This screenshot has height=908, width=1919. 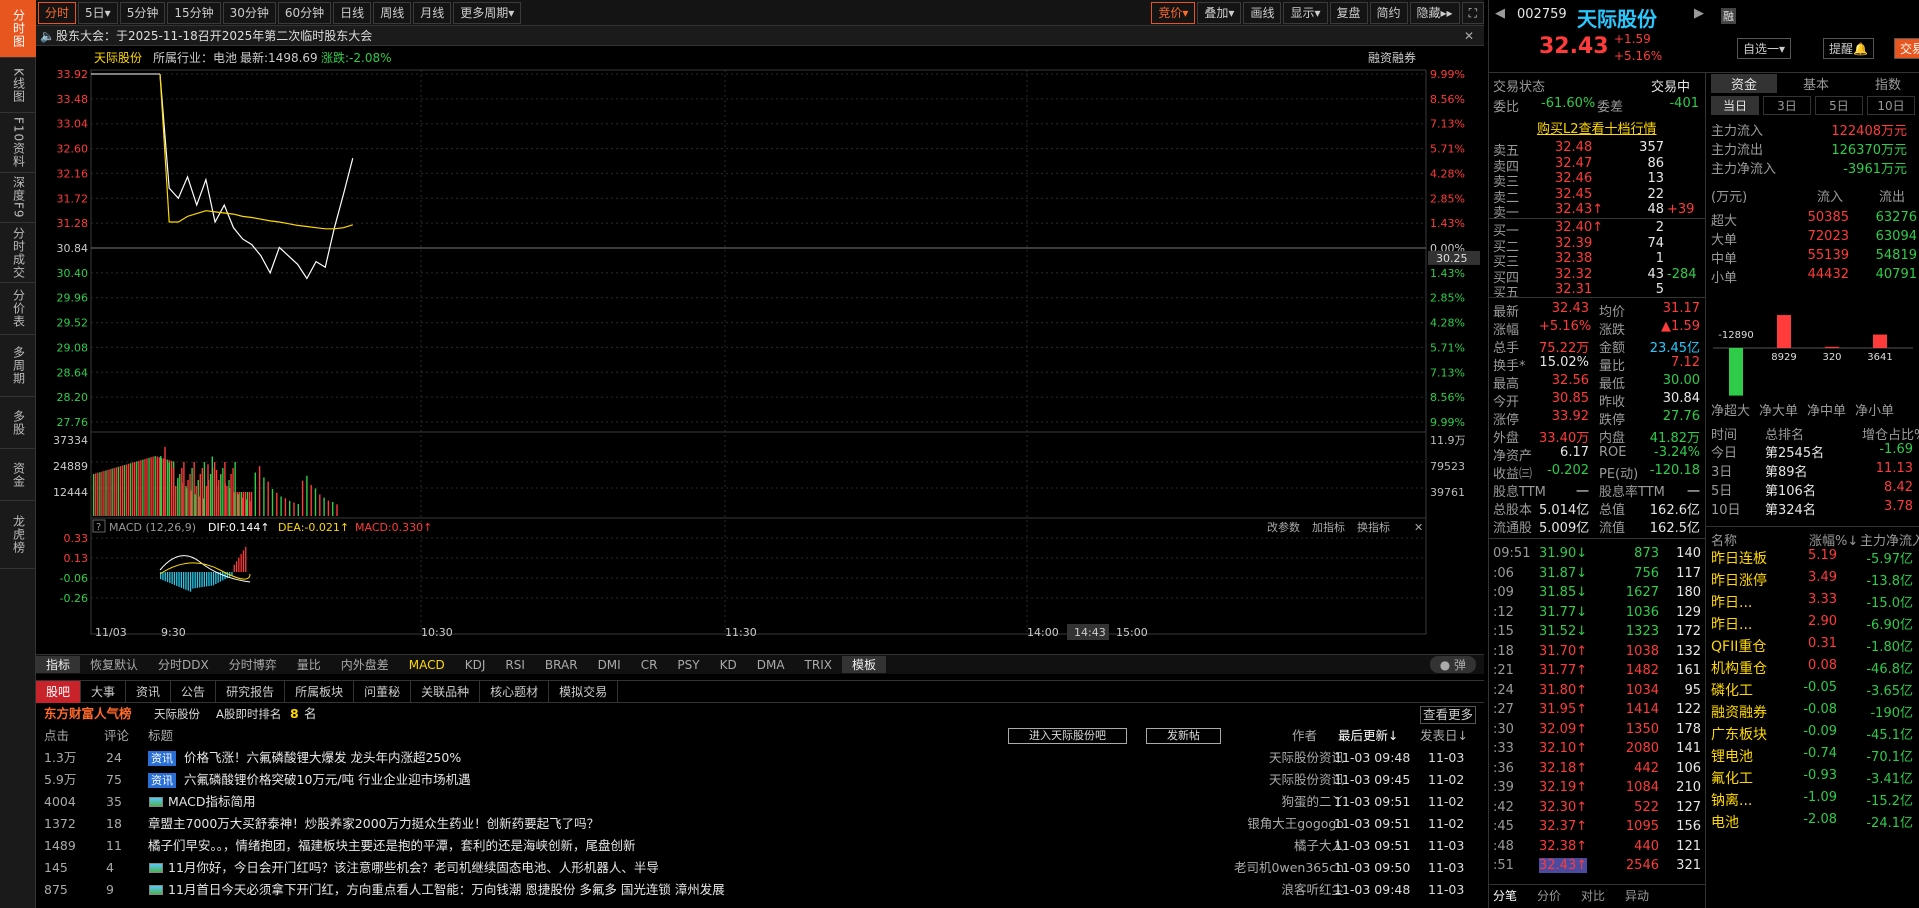 I want to click on l2-link: 购买L2查看十档行情, so click(x=1597, y=127).